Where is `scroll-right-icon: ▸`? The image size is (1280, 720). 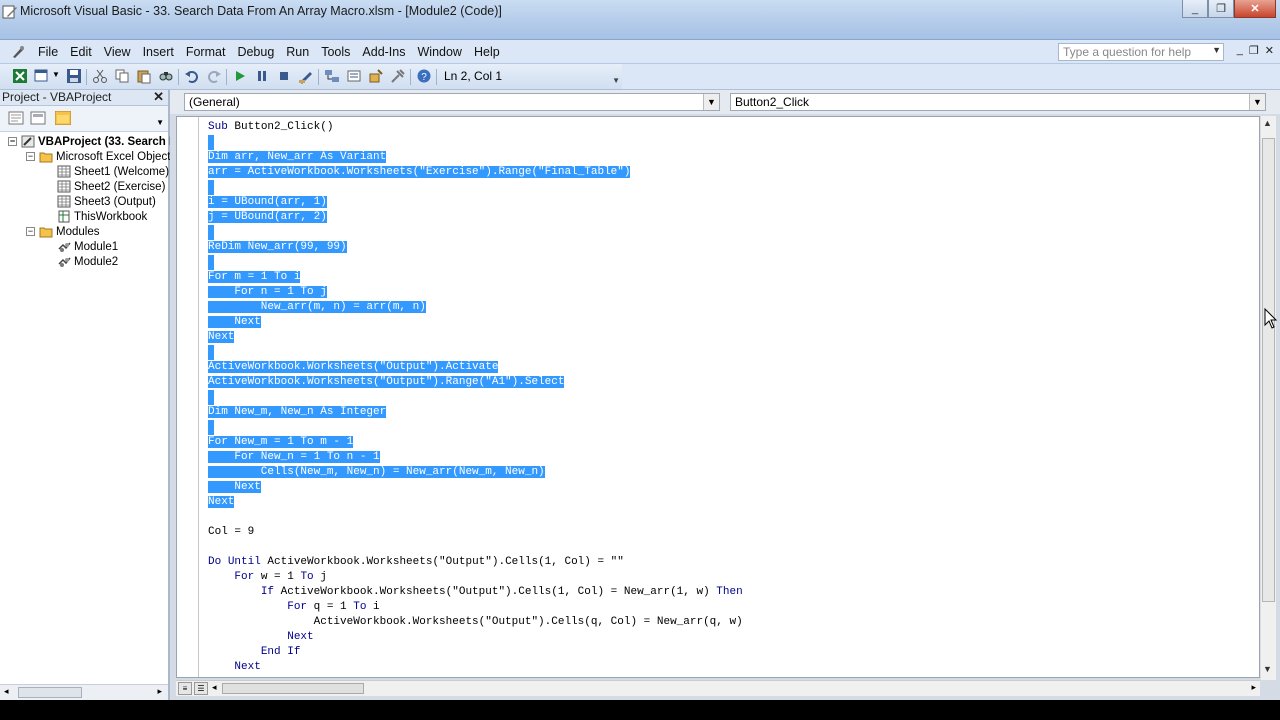 scroll-right-icon: ▸ is located at coordinates (1253, 687).